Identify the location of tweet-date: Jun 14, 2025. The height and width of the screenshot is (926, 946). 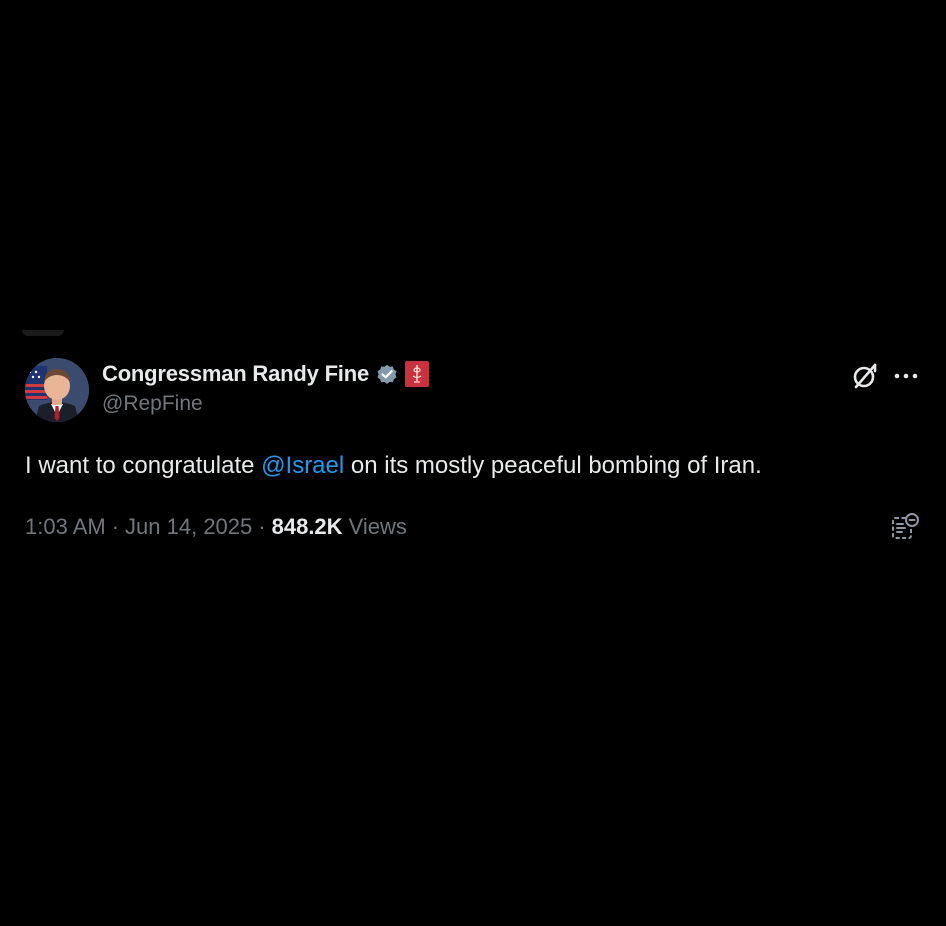
(188, 527).